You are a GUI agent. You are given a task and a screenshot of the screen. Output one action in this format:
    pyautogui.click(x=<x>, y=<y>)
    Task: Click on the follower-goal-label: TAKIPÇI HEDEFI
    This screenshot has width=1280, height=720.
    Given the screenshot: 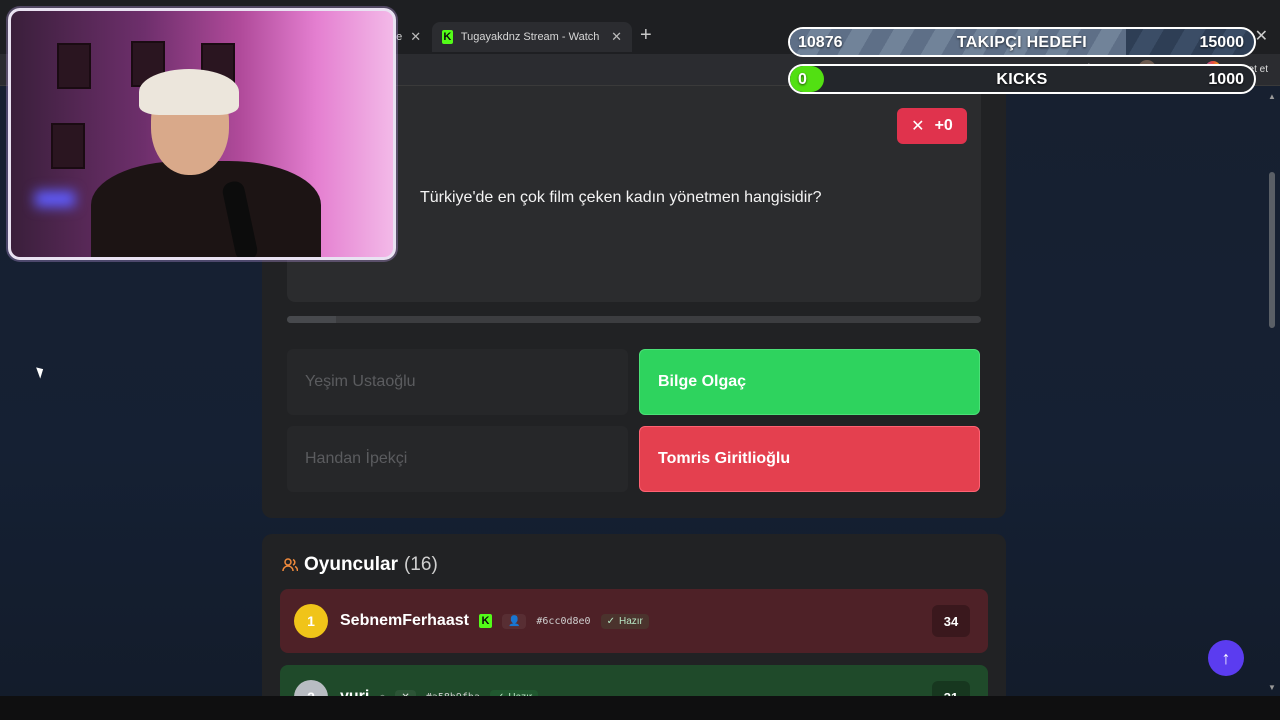 What is the action you would take?
    pyautogui.click(x=1022, y=42)
    